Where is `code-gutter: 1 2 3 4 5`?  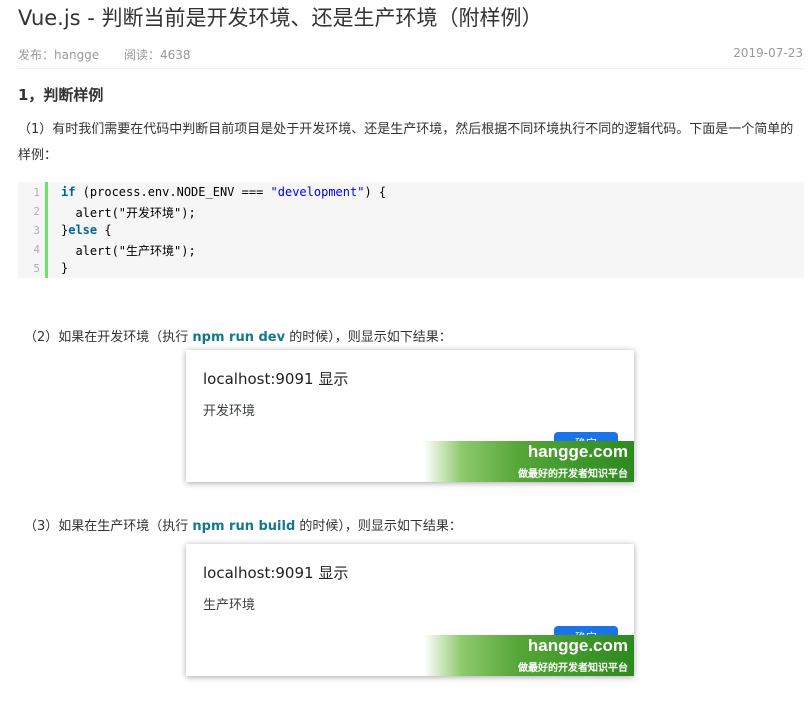
code-gutter: 1 2 3 4 5 is located at coordinates (33, 230).